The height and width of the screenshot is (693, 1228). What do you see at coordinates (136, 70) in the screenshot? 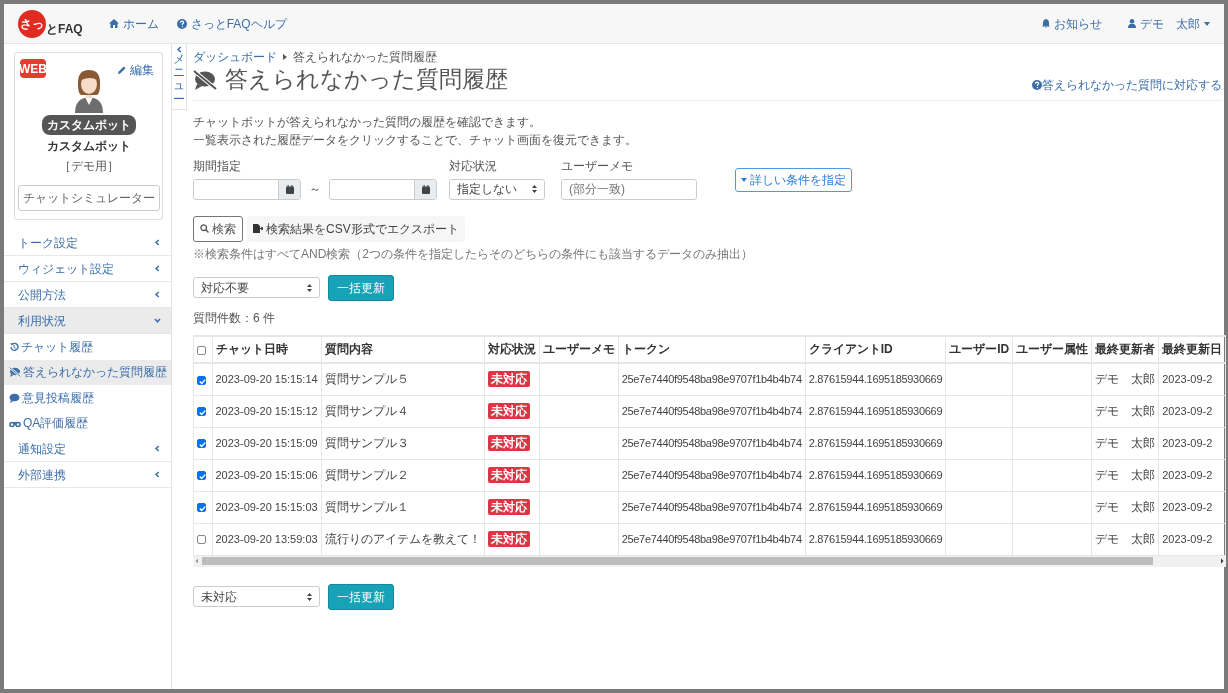
I see `edit-link: 編集` at bounding box center [136, 70].